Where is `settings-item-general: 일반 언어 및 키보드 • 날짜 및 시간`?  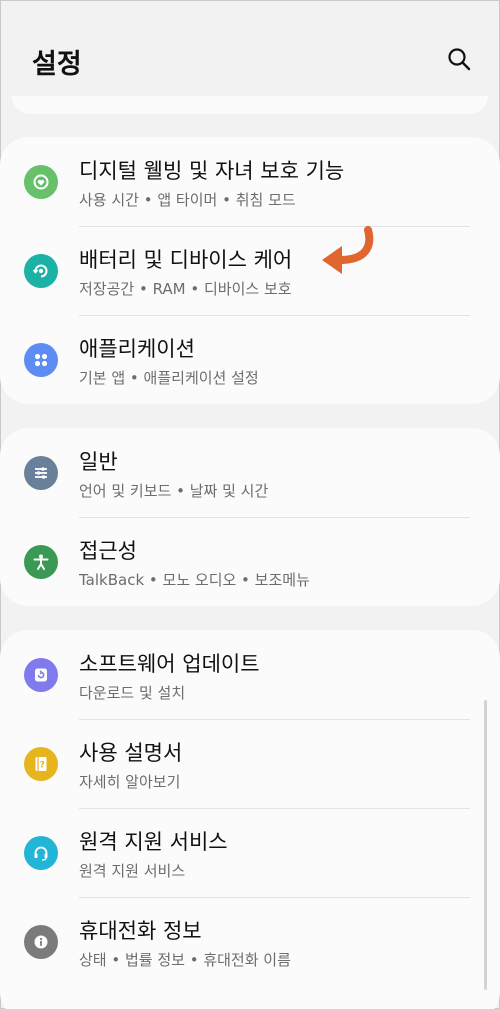 settings-item-general: 일반 언어 및 키보드 • 날짜 및 시간 is located at coordinates (250, 472).